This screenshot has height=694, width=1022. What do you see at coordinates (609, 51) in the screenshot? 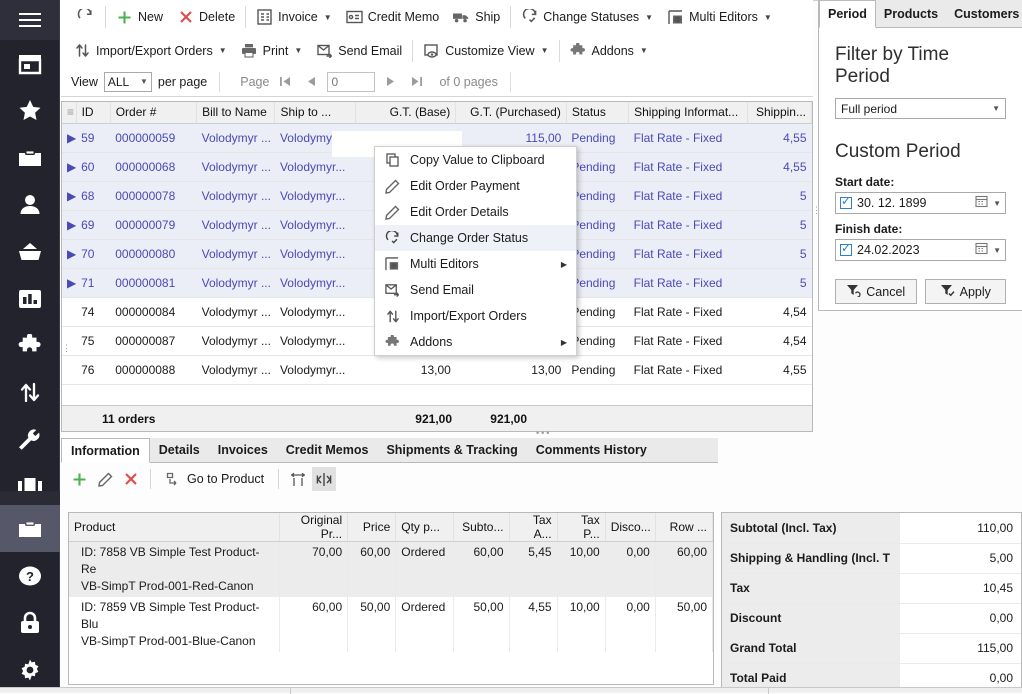
I see `addons-button: Addons ▼` at bounding box center [609, 51].